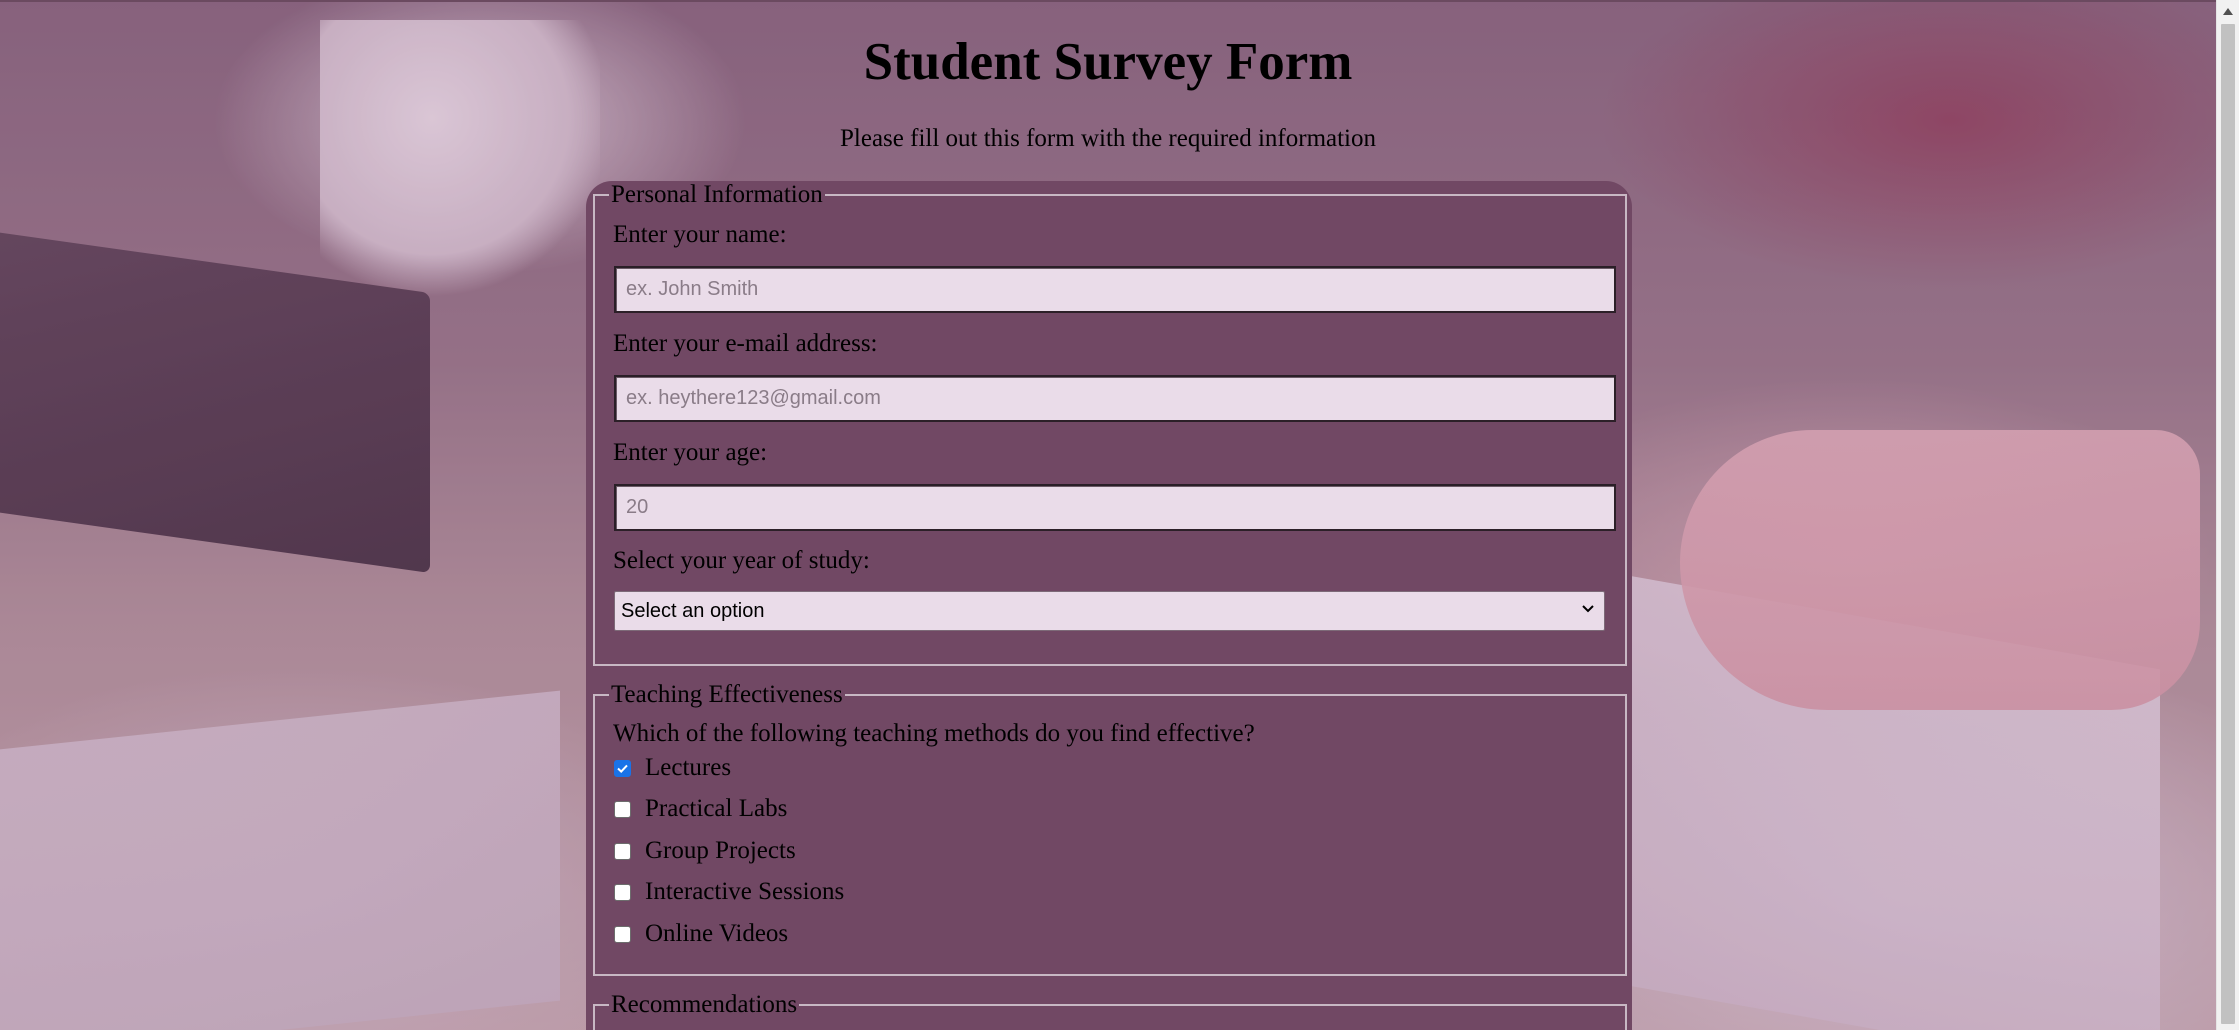 This screenshot has height=1030, width=2239. I want to click on option-lectures: Lectures, so click(672, 768).